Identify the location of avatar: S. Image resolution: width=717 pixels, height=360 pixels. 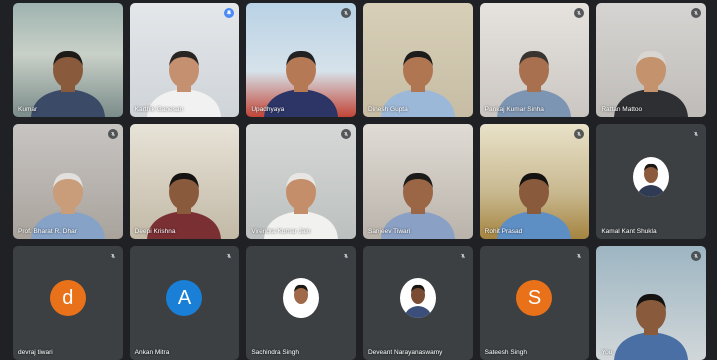
(534, 298).